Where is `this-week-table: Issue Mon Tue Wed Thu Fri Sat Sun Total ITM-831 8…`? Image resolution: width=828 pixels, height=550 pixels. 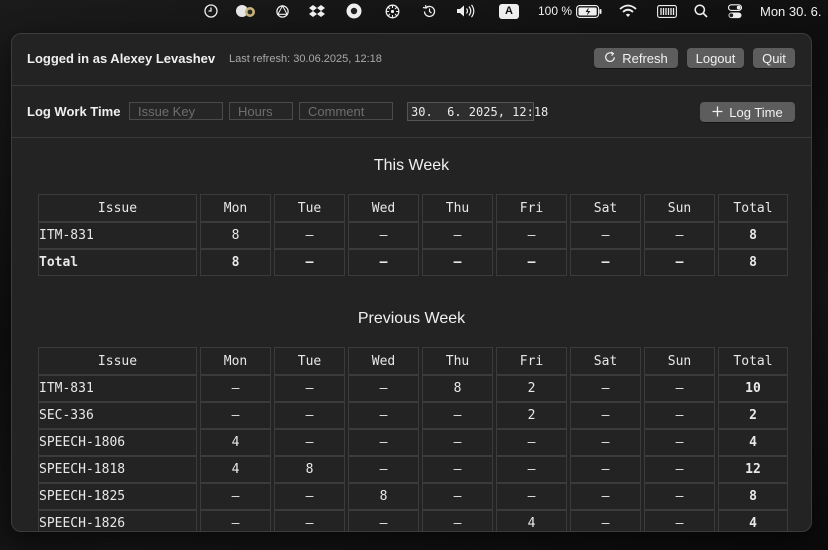 this-week-table: Issue Mon Tue Wed Thu Fri Sat Sun Total ITM-831 8… is located at coordinates (413, 235).